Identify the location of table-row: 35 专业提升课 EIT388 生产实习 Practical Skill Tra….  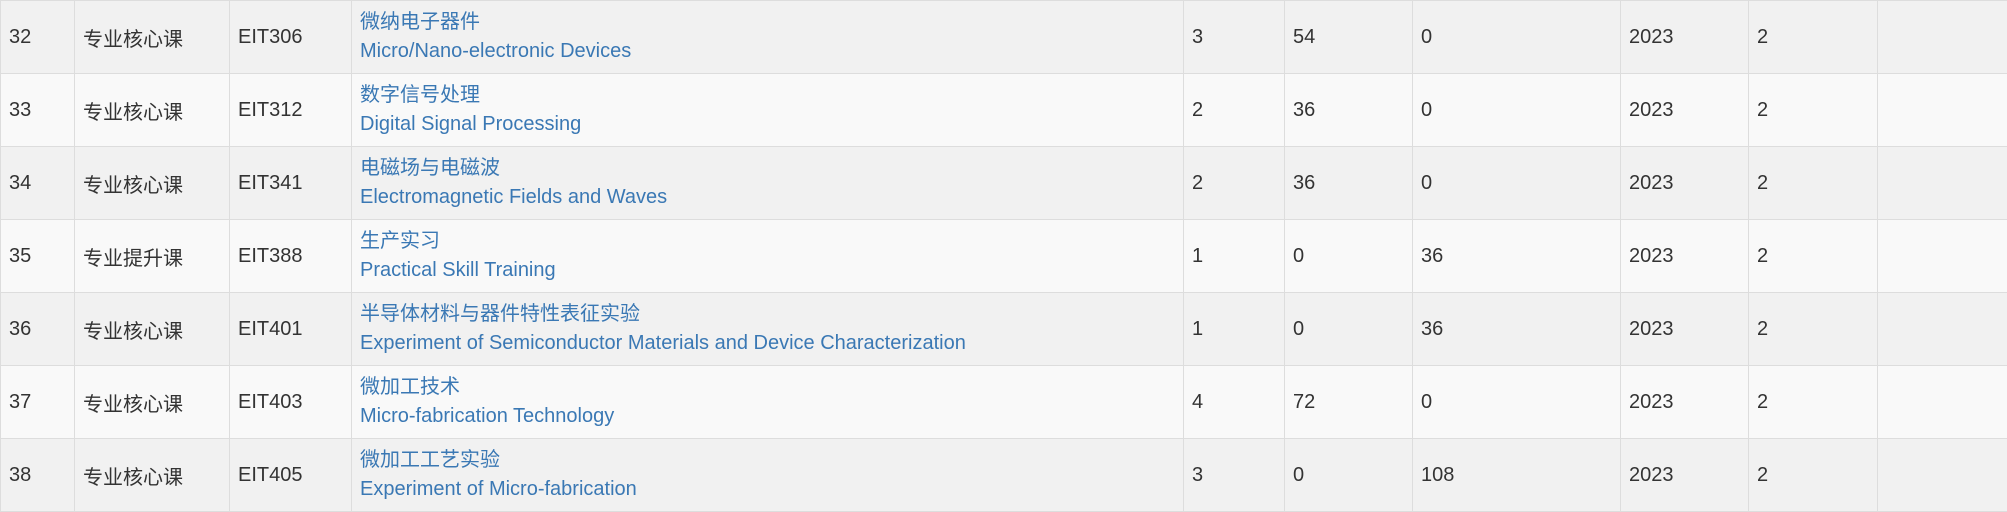
(1003, 256).